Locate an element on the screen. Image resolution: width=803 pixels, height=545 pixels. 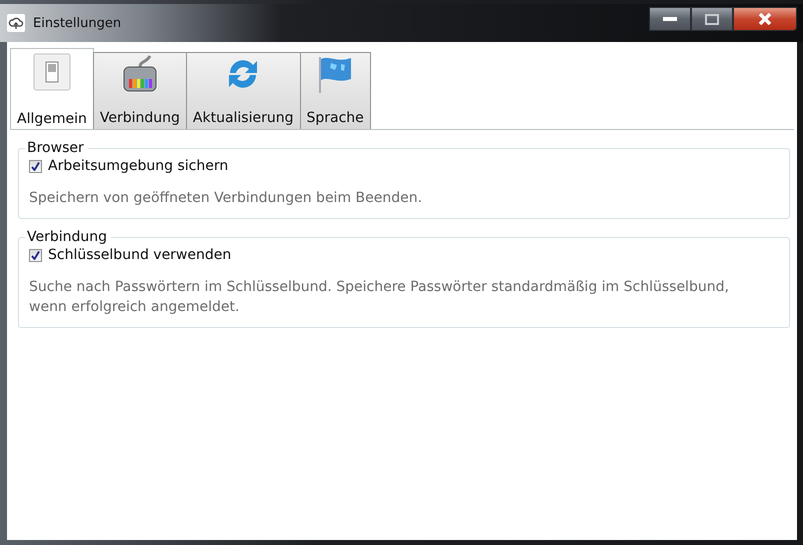
description-text: Speichern von geöffneten Verbindungen beim Beenden. is located at coordinates (226, 198).